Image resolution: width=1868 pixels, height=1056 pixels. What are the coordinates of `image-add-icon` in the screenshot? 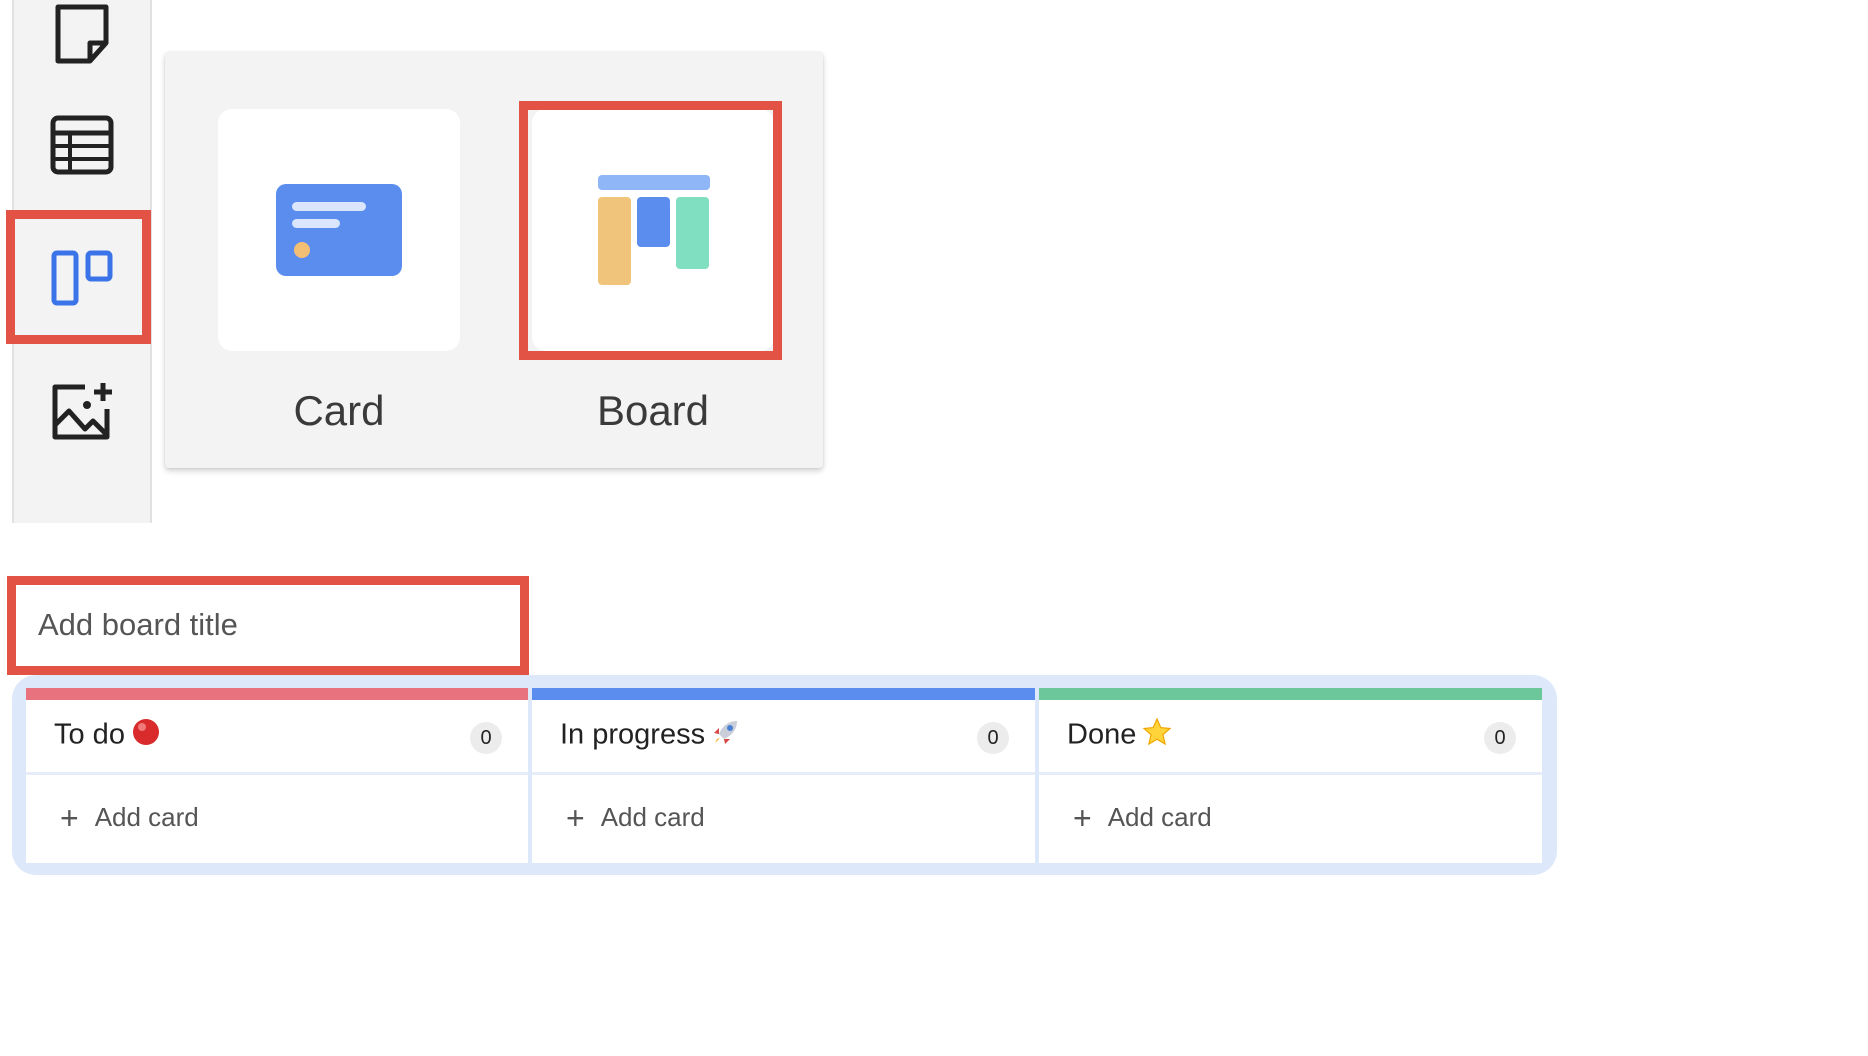 It's located at (82, 411).